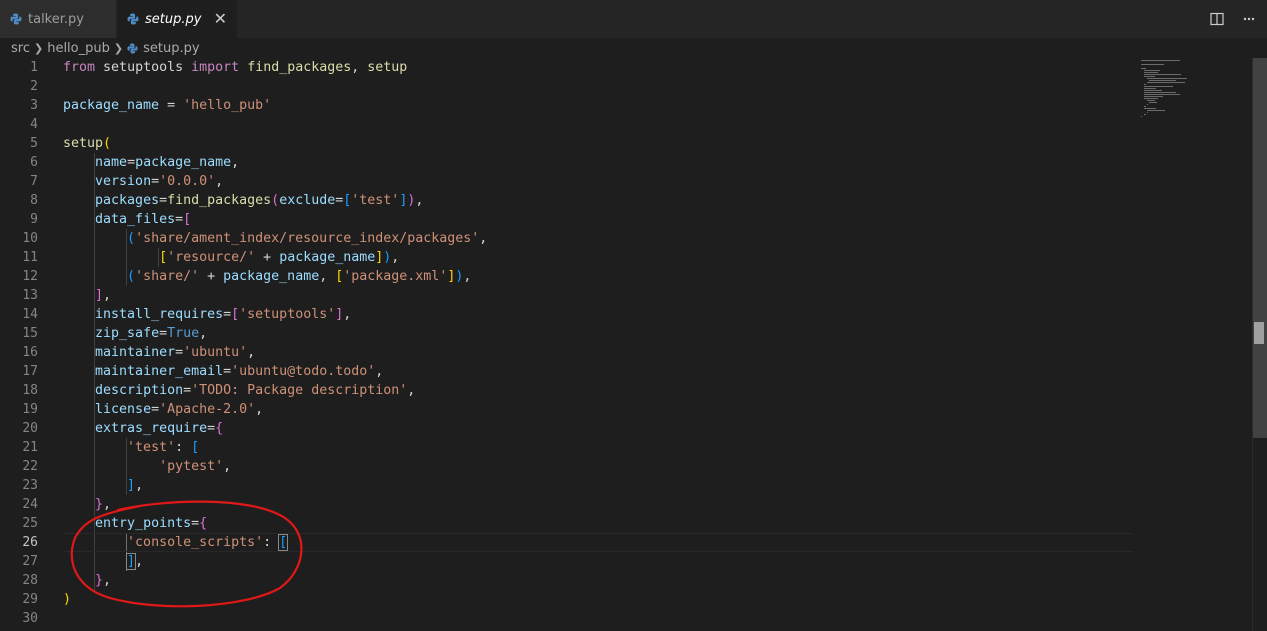 The width and height of the screenshot is (1267, 631). I want to click on line-number: 26, so click(30, 542).